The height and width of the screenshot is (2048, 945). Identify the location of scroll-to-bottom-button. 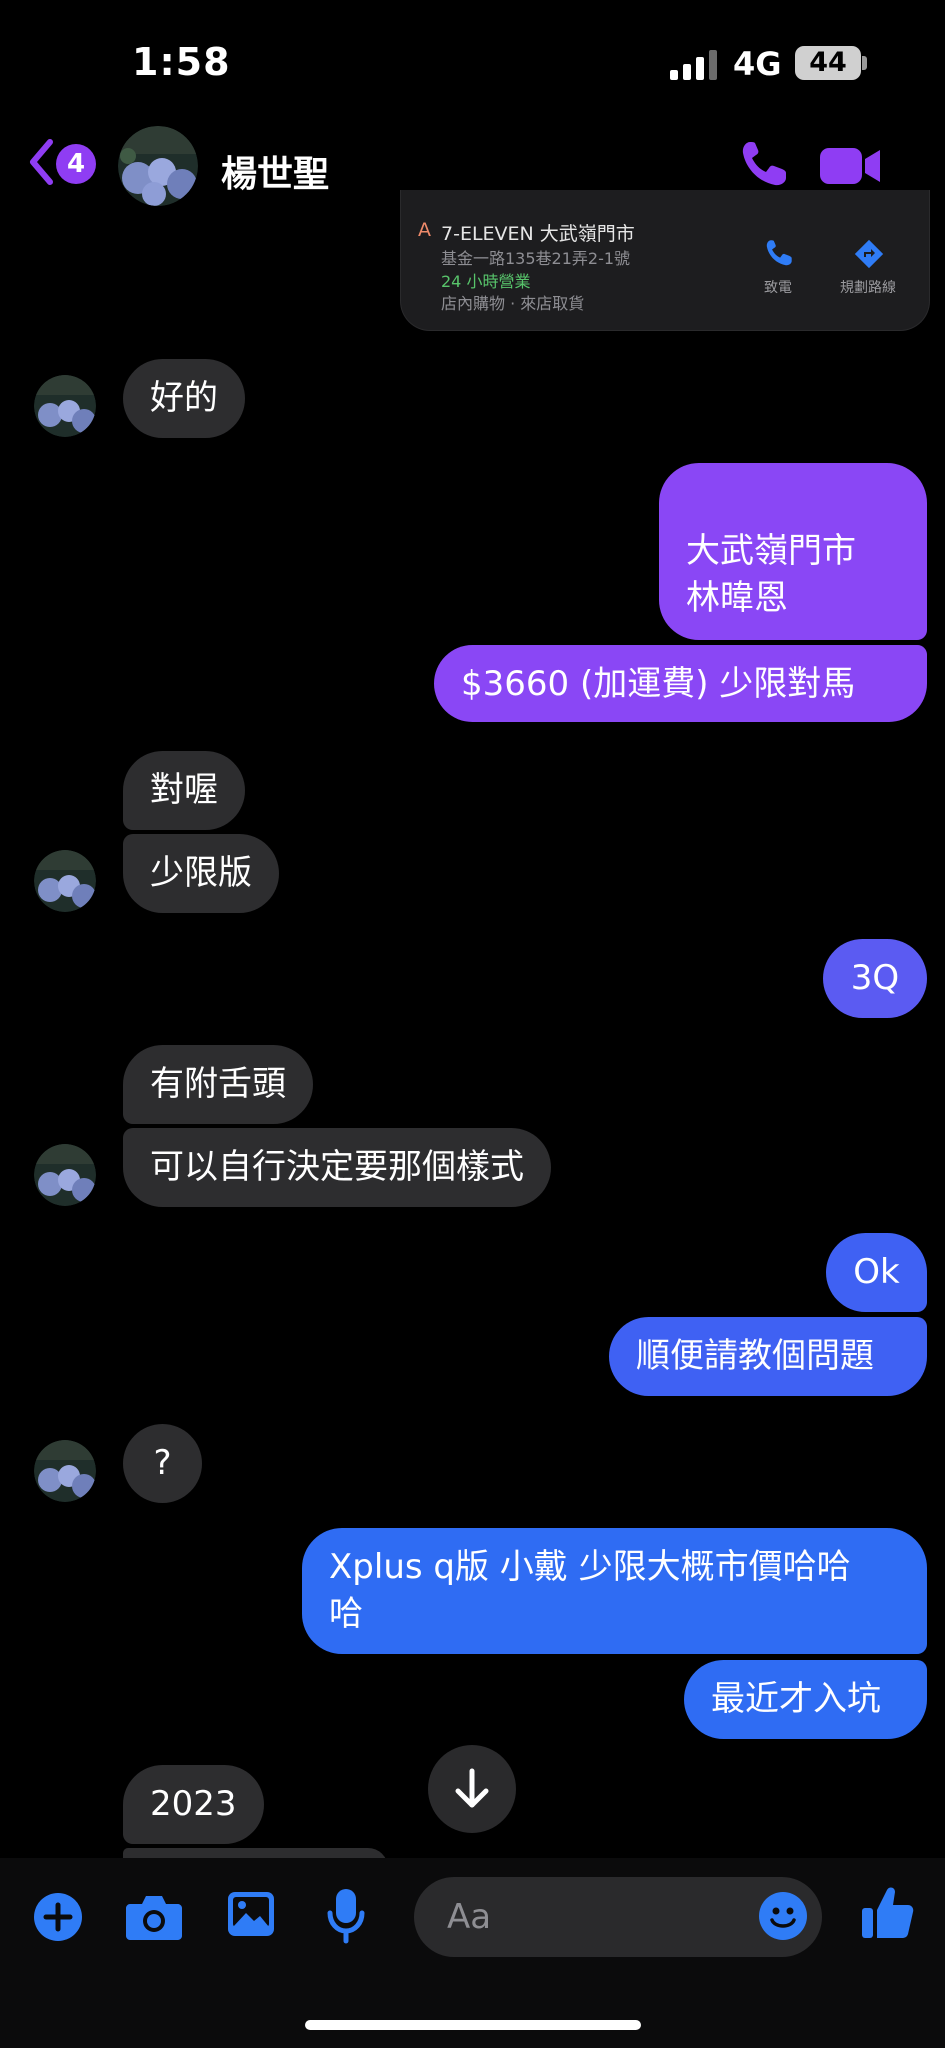
(472, 1789).